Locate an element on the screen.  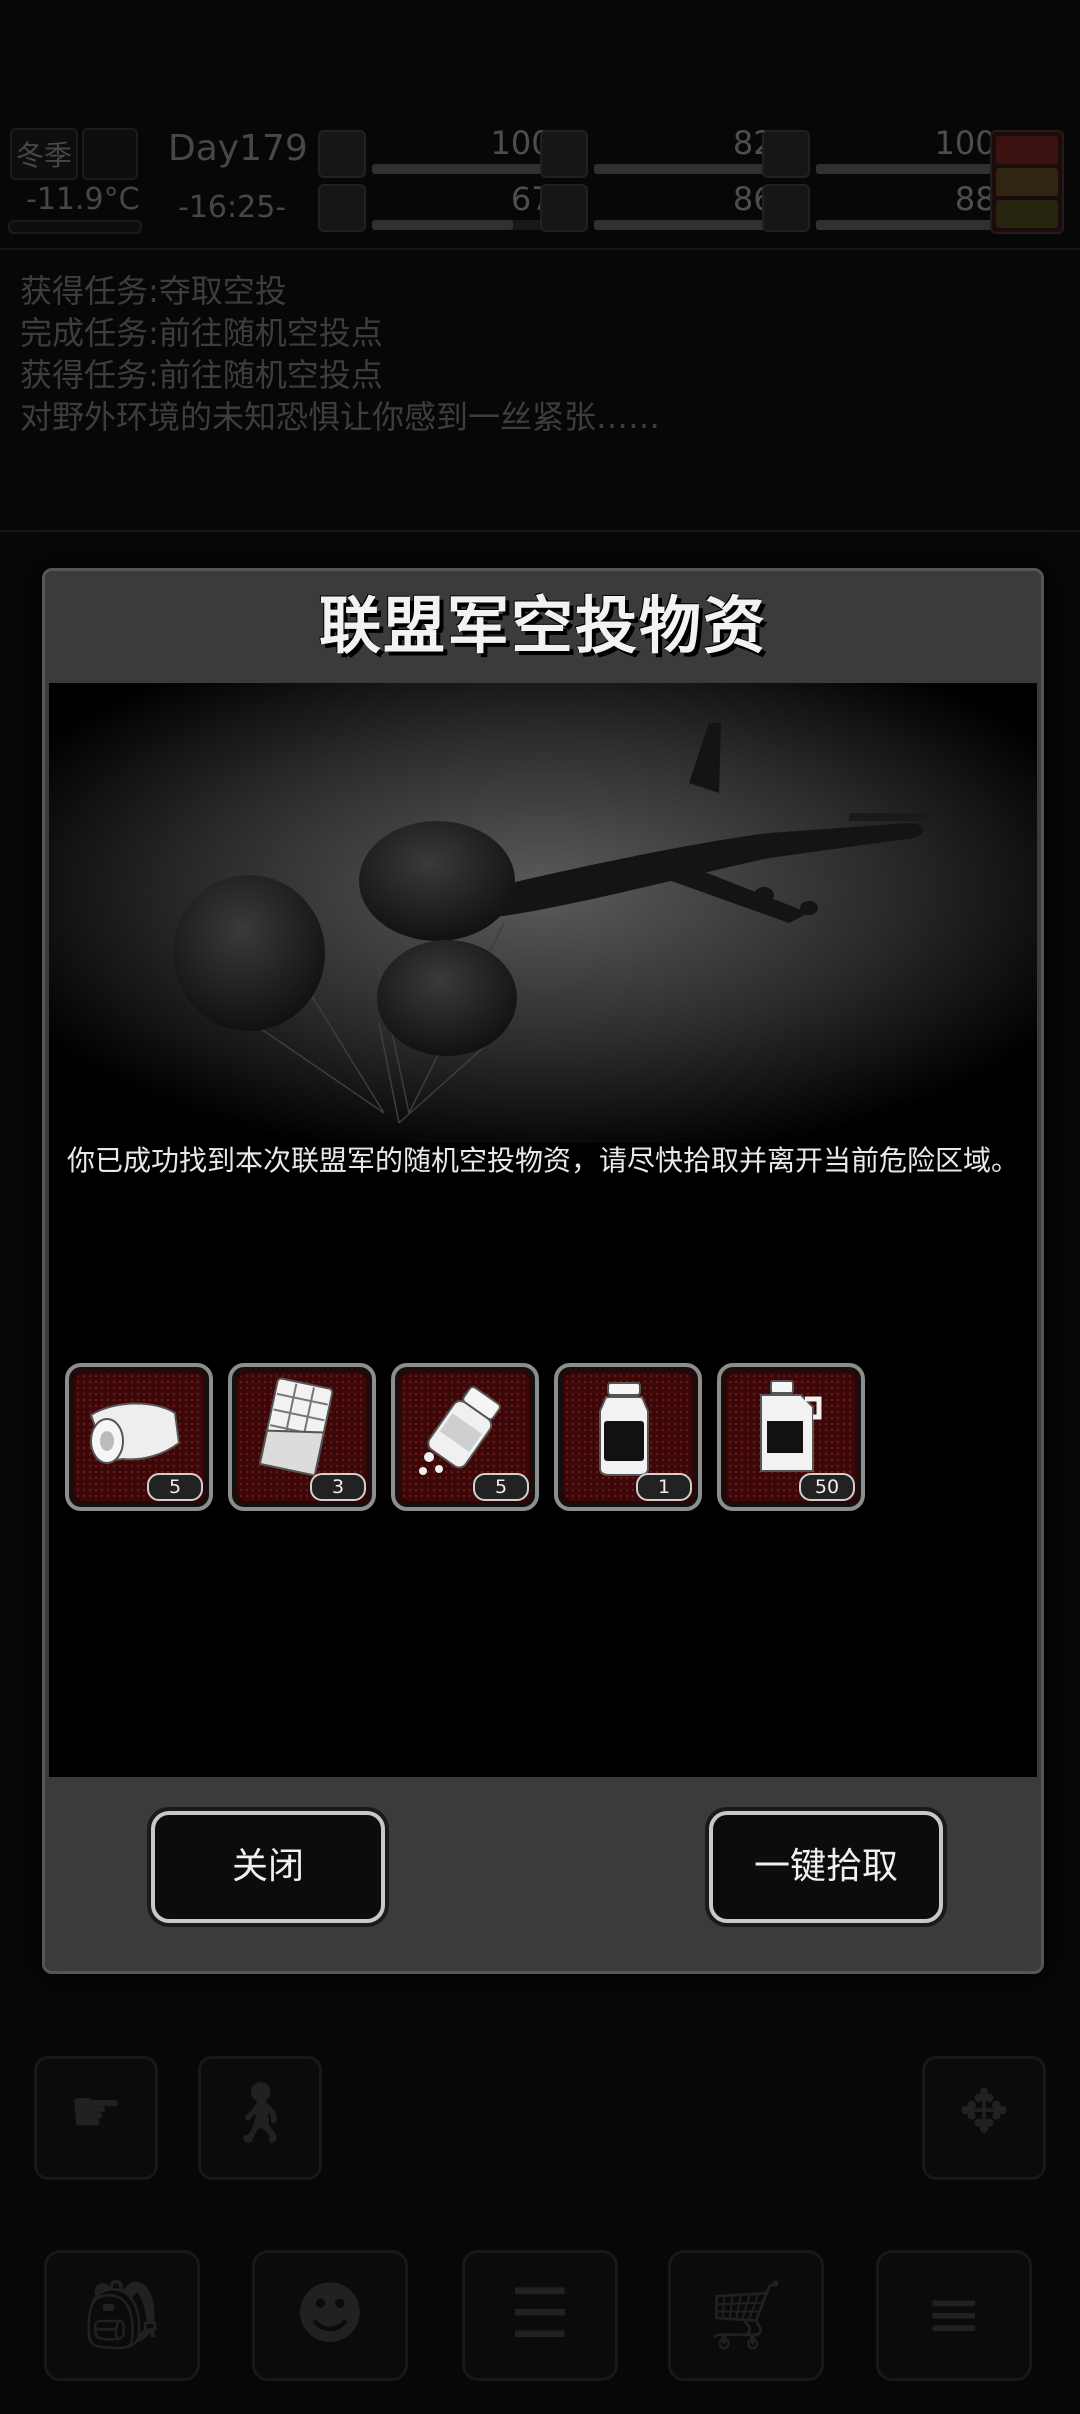
jar-icon is located at coordinates (624, 1429).